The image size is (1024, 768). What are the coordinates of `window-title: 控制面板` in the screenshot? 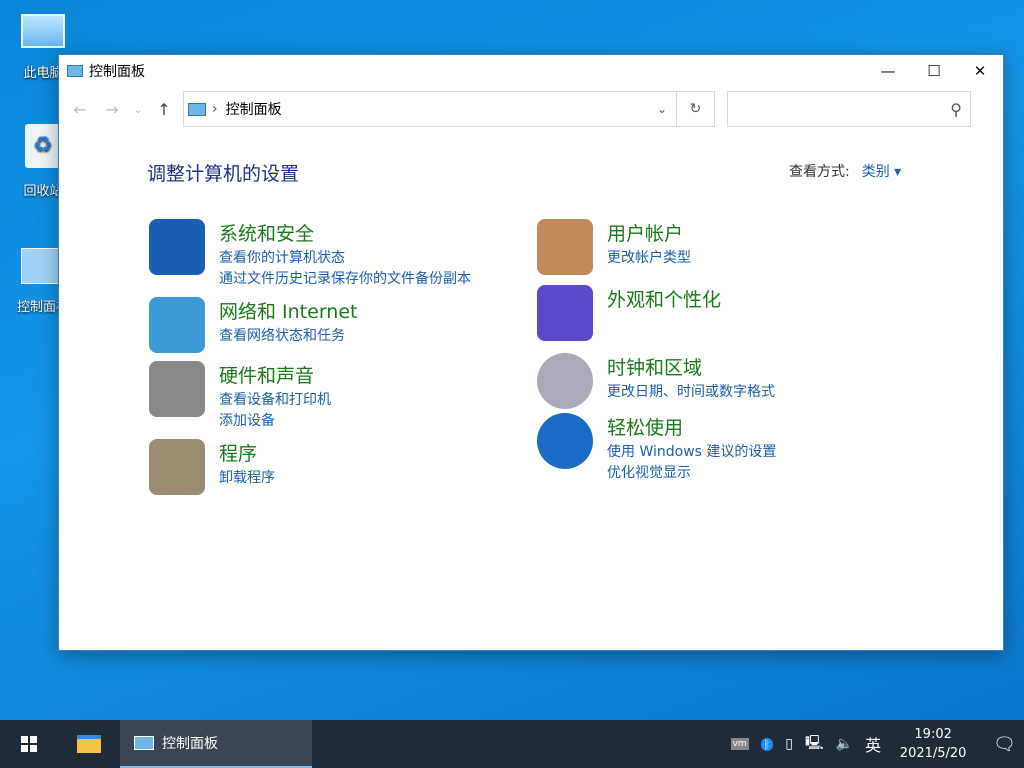 It's located at (117, 72).